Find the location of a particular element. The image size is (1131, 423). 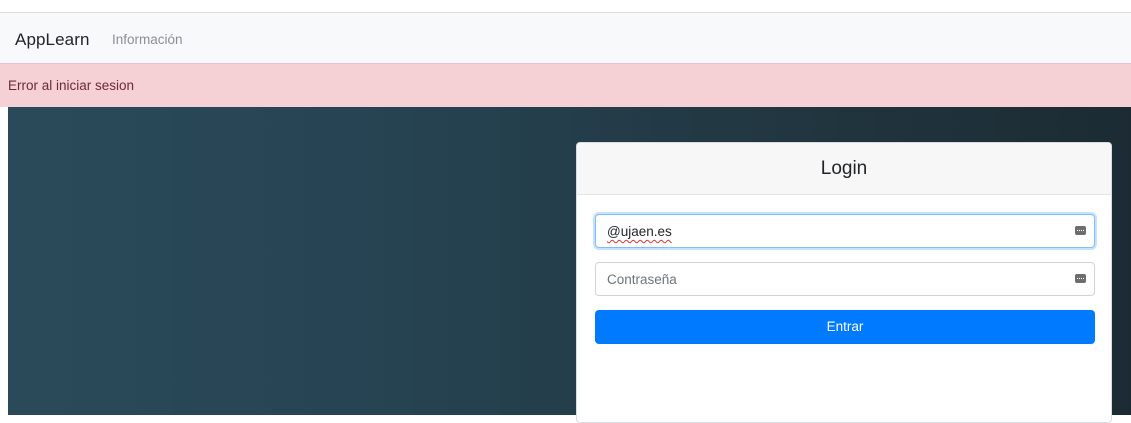

navbar-brand: AppLearn is located at coordinates (52, 40).